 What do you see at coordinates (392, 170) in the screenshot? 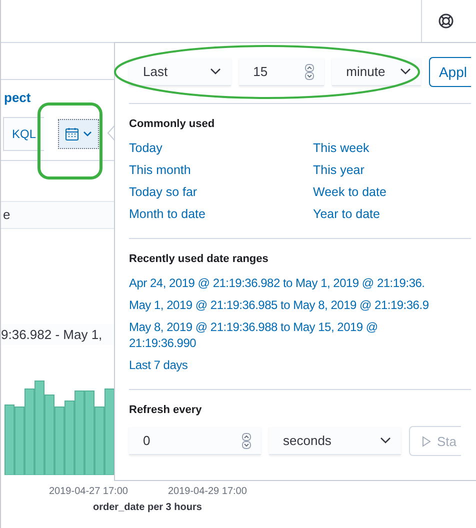
I see `quick-range-link: This year` at bounding box center [392, 170].